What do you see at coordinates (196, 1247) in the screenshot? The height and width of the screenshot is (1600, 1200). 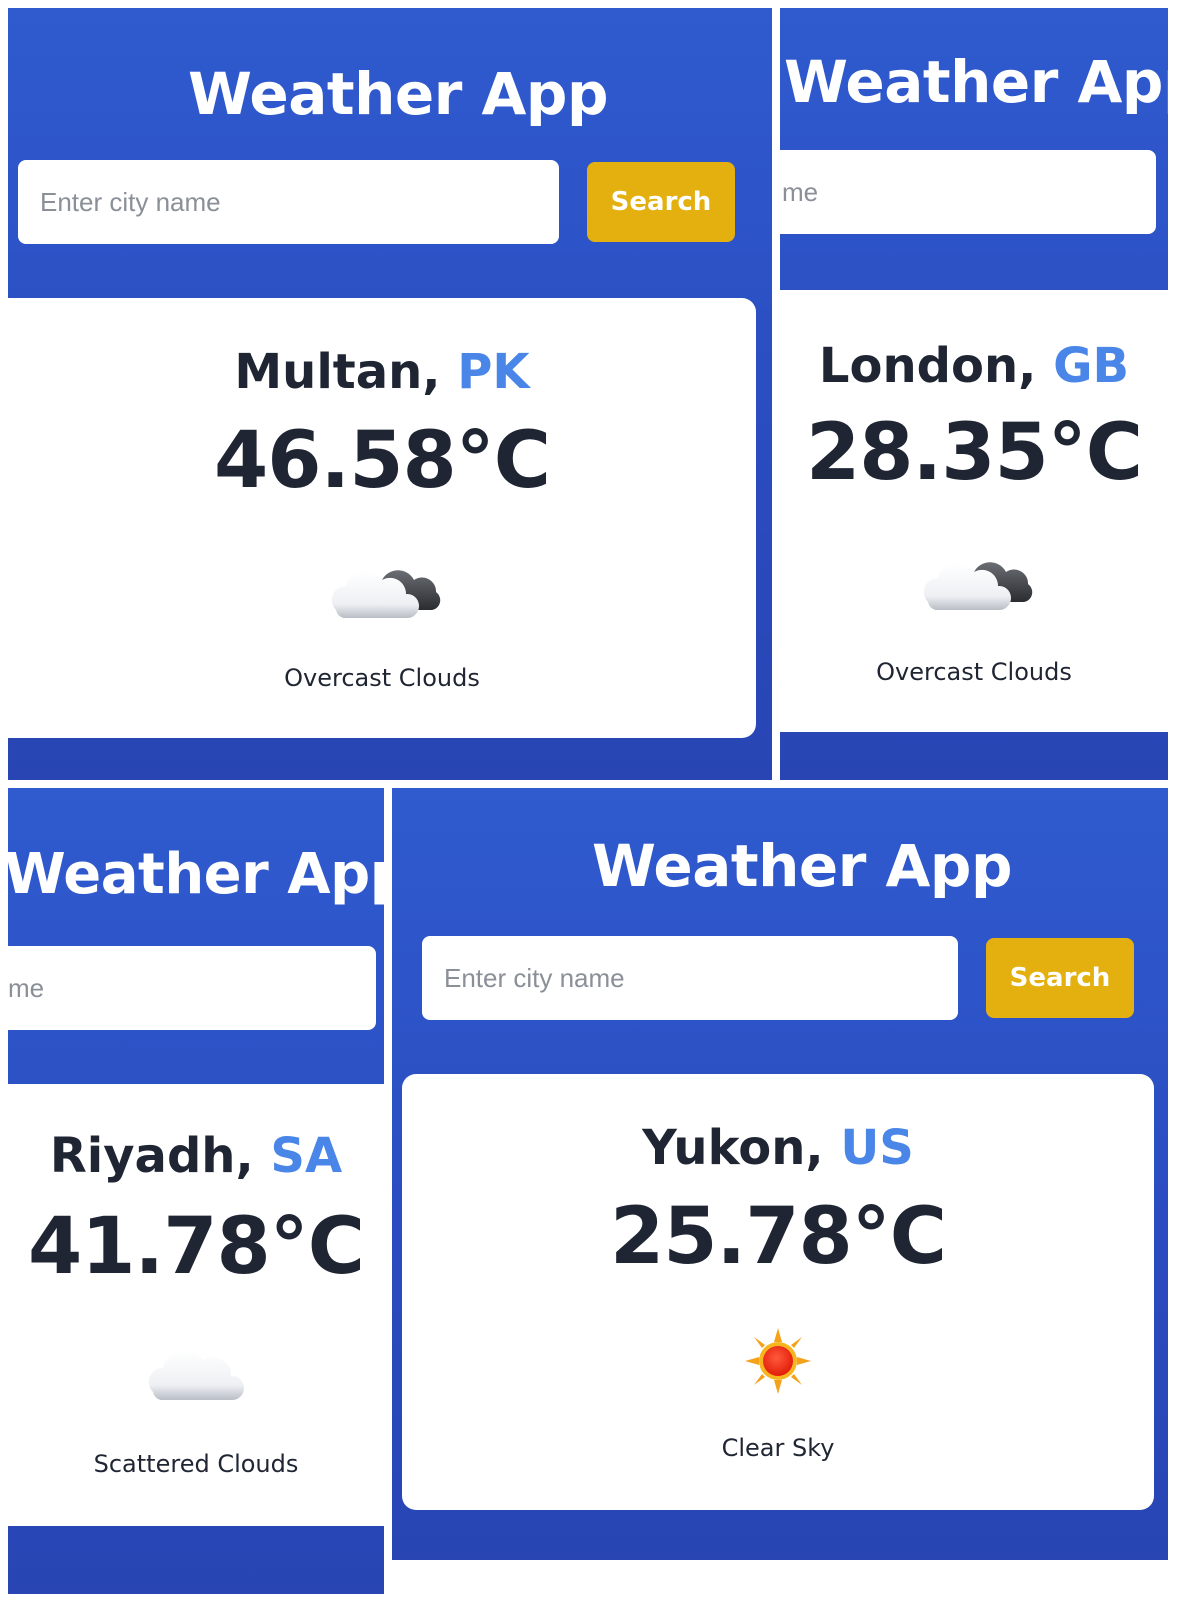 I see `temperature: 41.78°C` at bounding box center [196, 1247].